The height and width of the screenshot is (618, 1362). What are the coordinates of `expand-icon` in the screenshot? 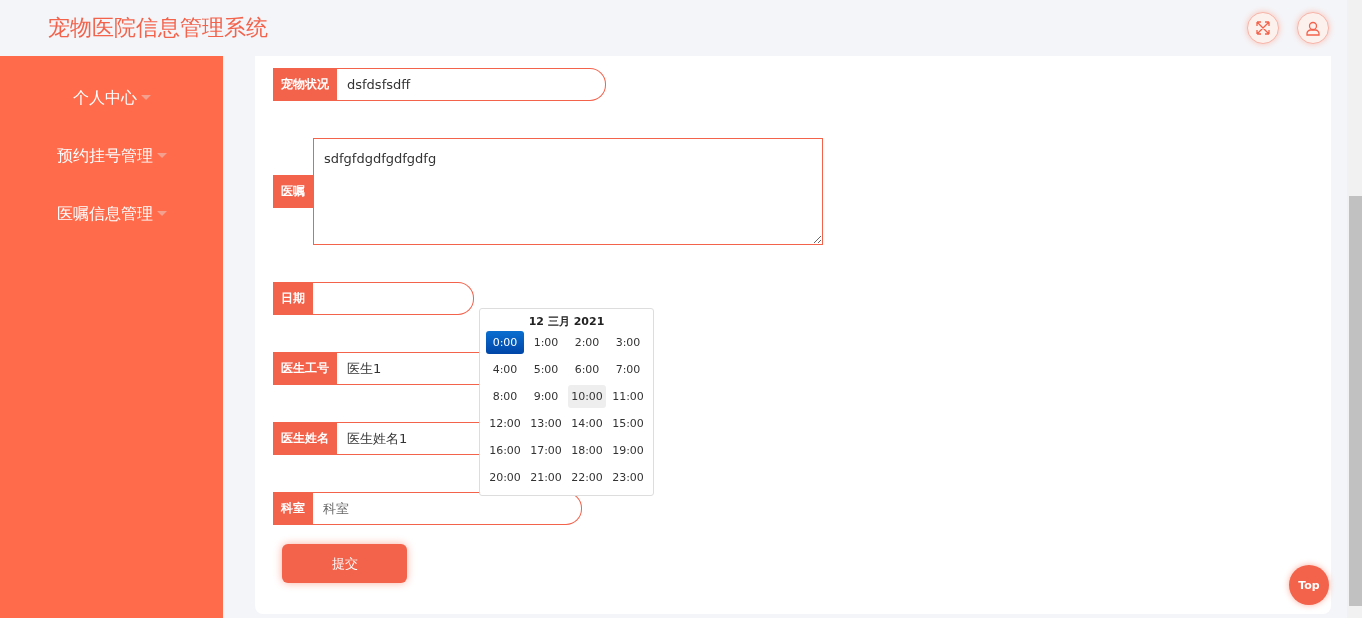 It's located at (1263, 28).